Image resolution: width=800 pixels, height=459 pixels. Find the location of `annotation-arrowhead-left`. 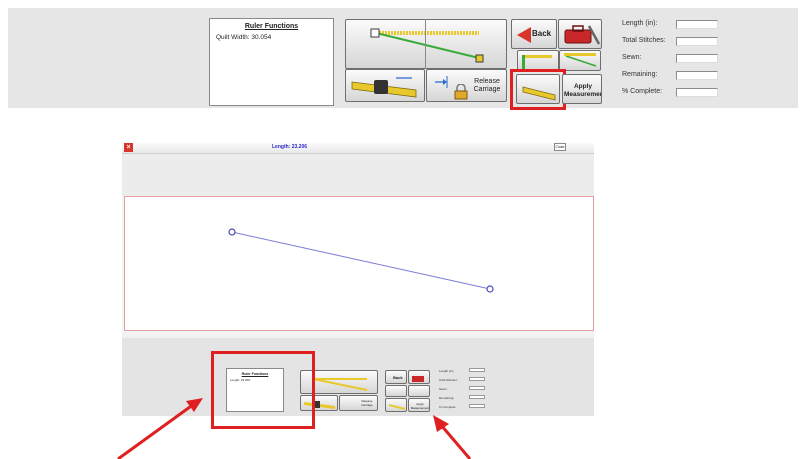

annotation-arrowhead-left is located at coordinates (194, 405).